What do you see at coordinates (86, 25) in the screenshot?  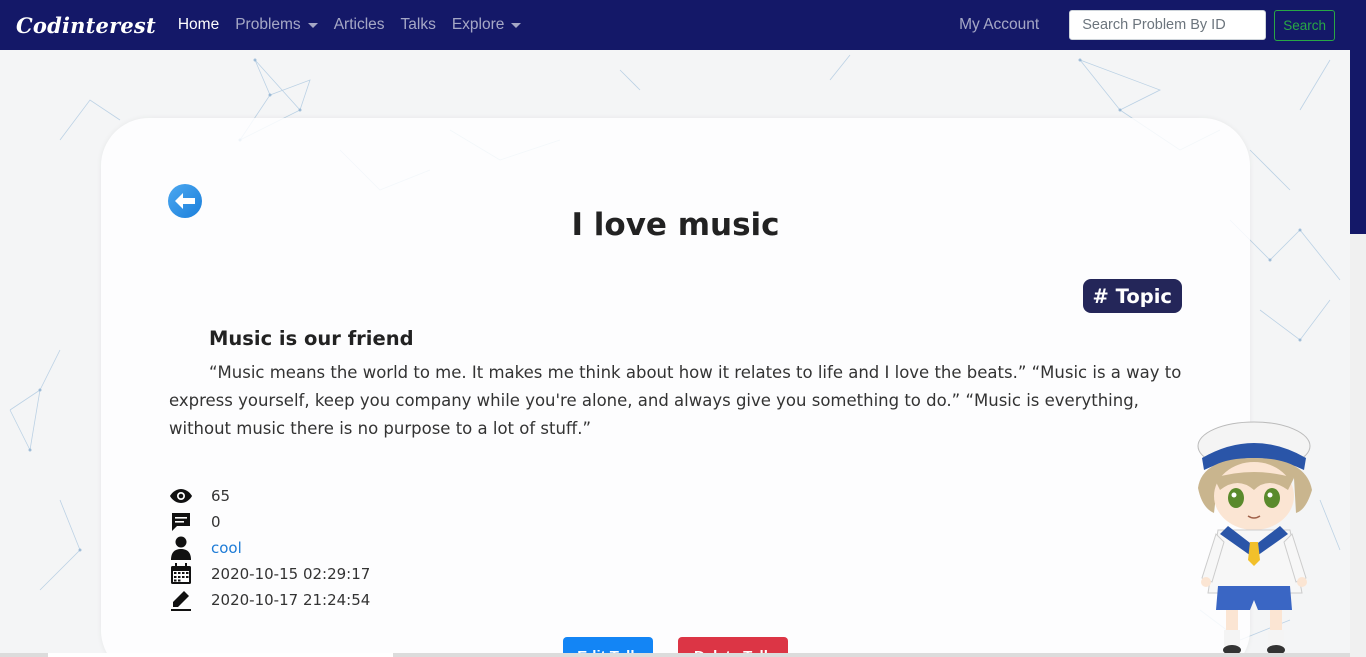 I see `brand-logo: Codinterest` at bounding box center [86, 25].